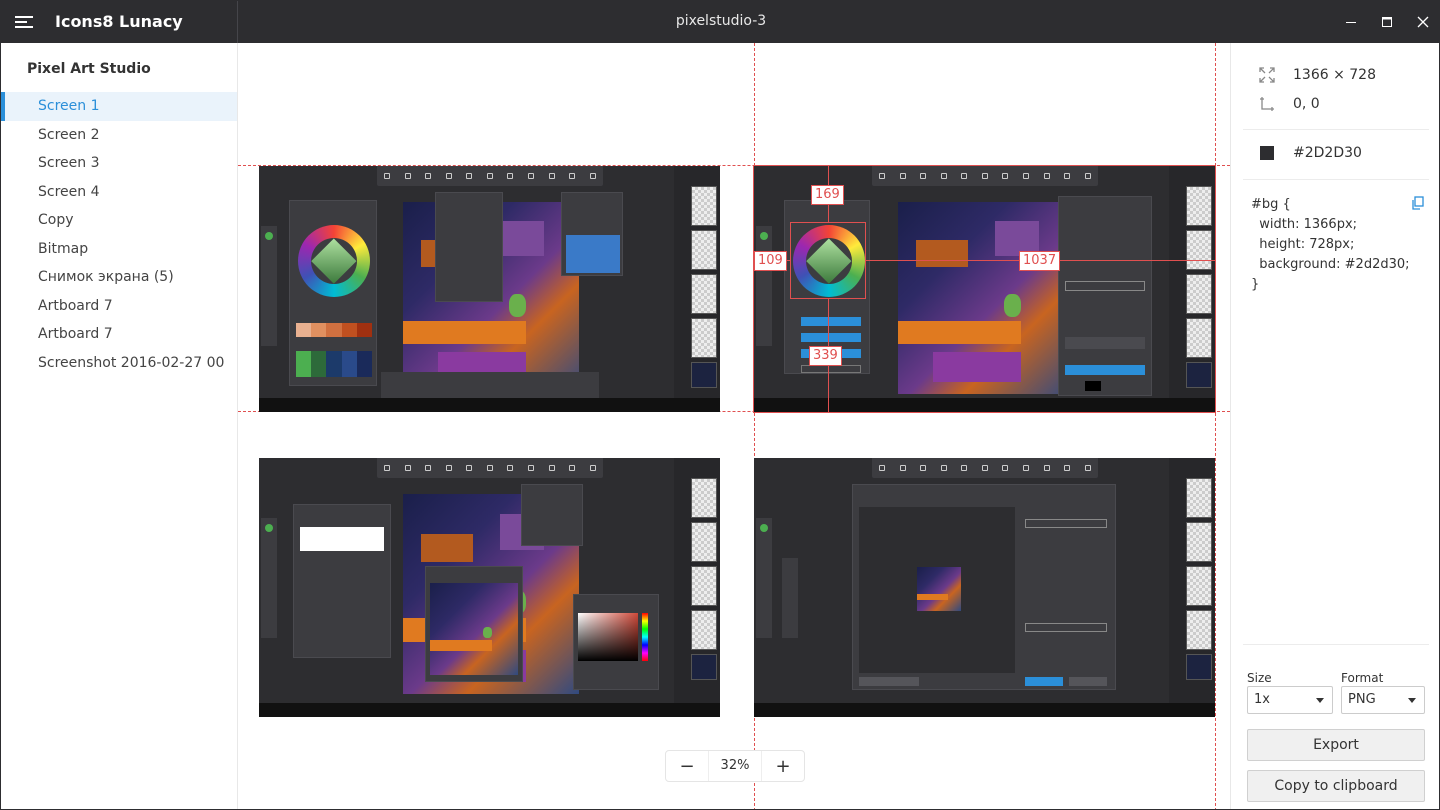 This screenshot has height=810, width=1440. I want to click on position-icon, so click(1267, 104).